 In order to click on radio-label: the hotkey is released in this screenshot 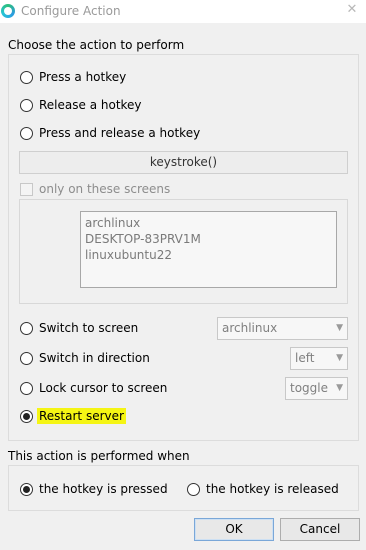, I will do `click(272, 489)`.